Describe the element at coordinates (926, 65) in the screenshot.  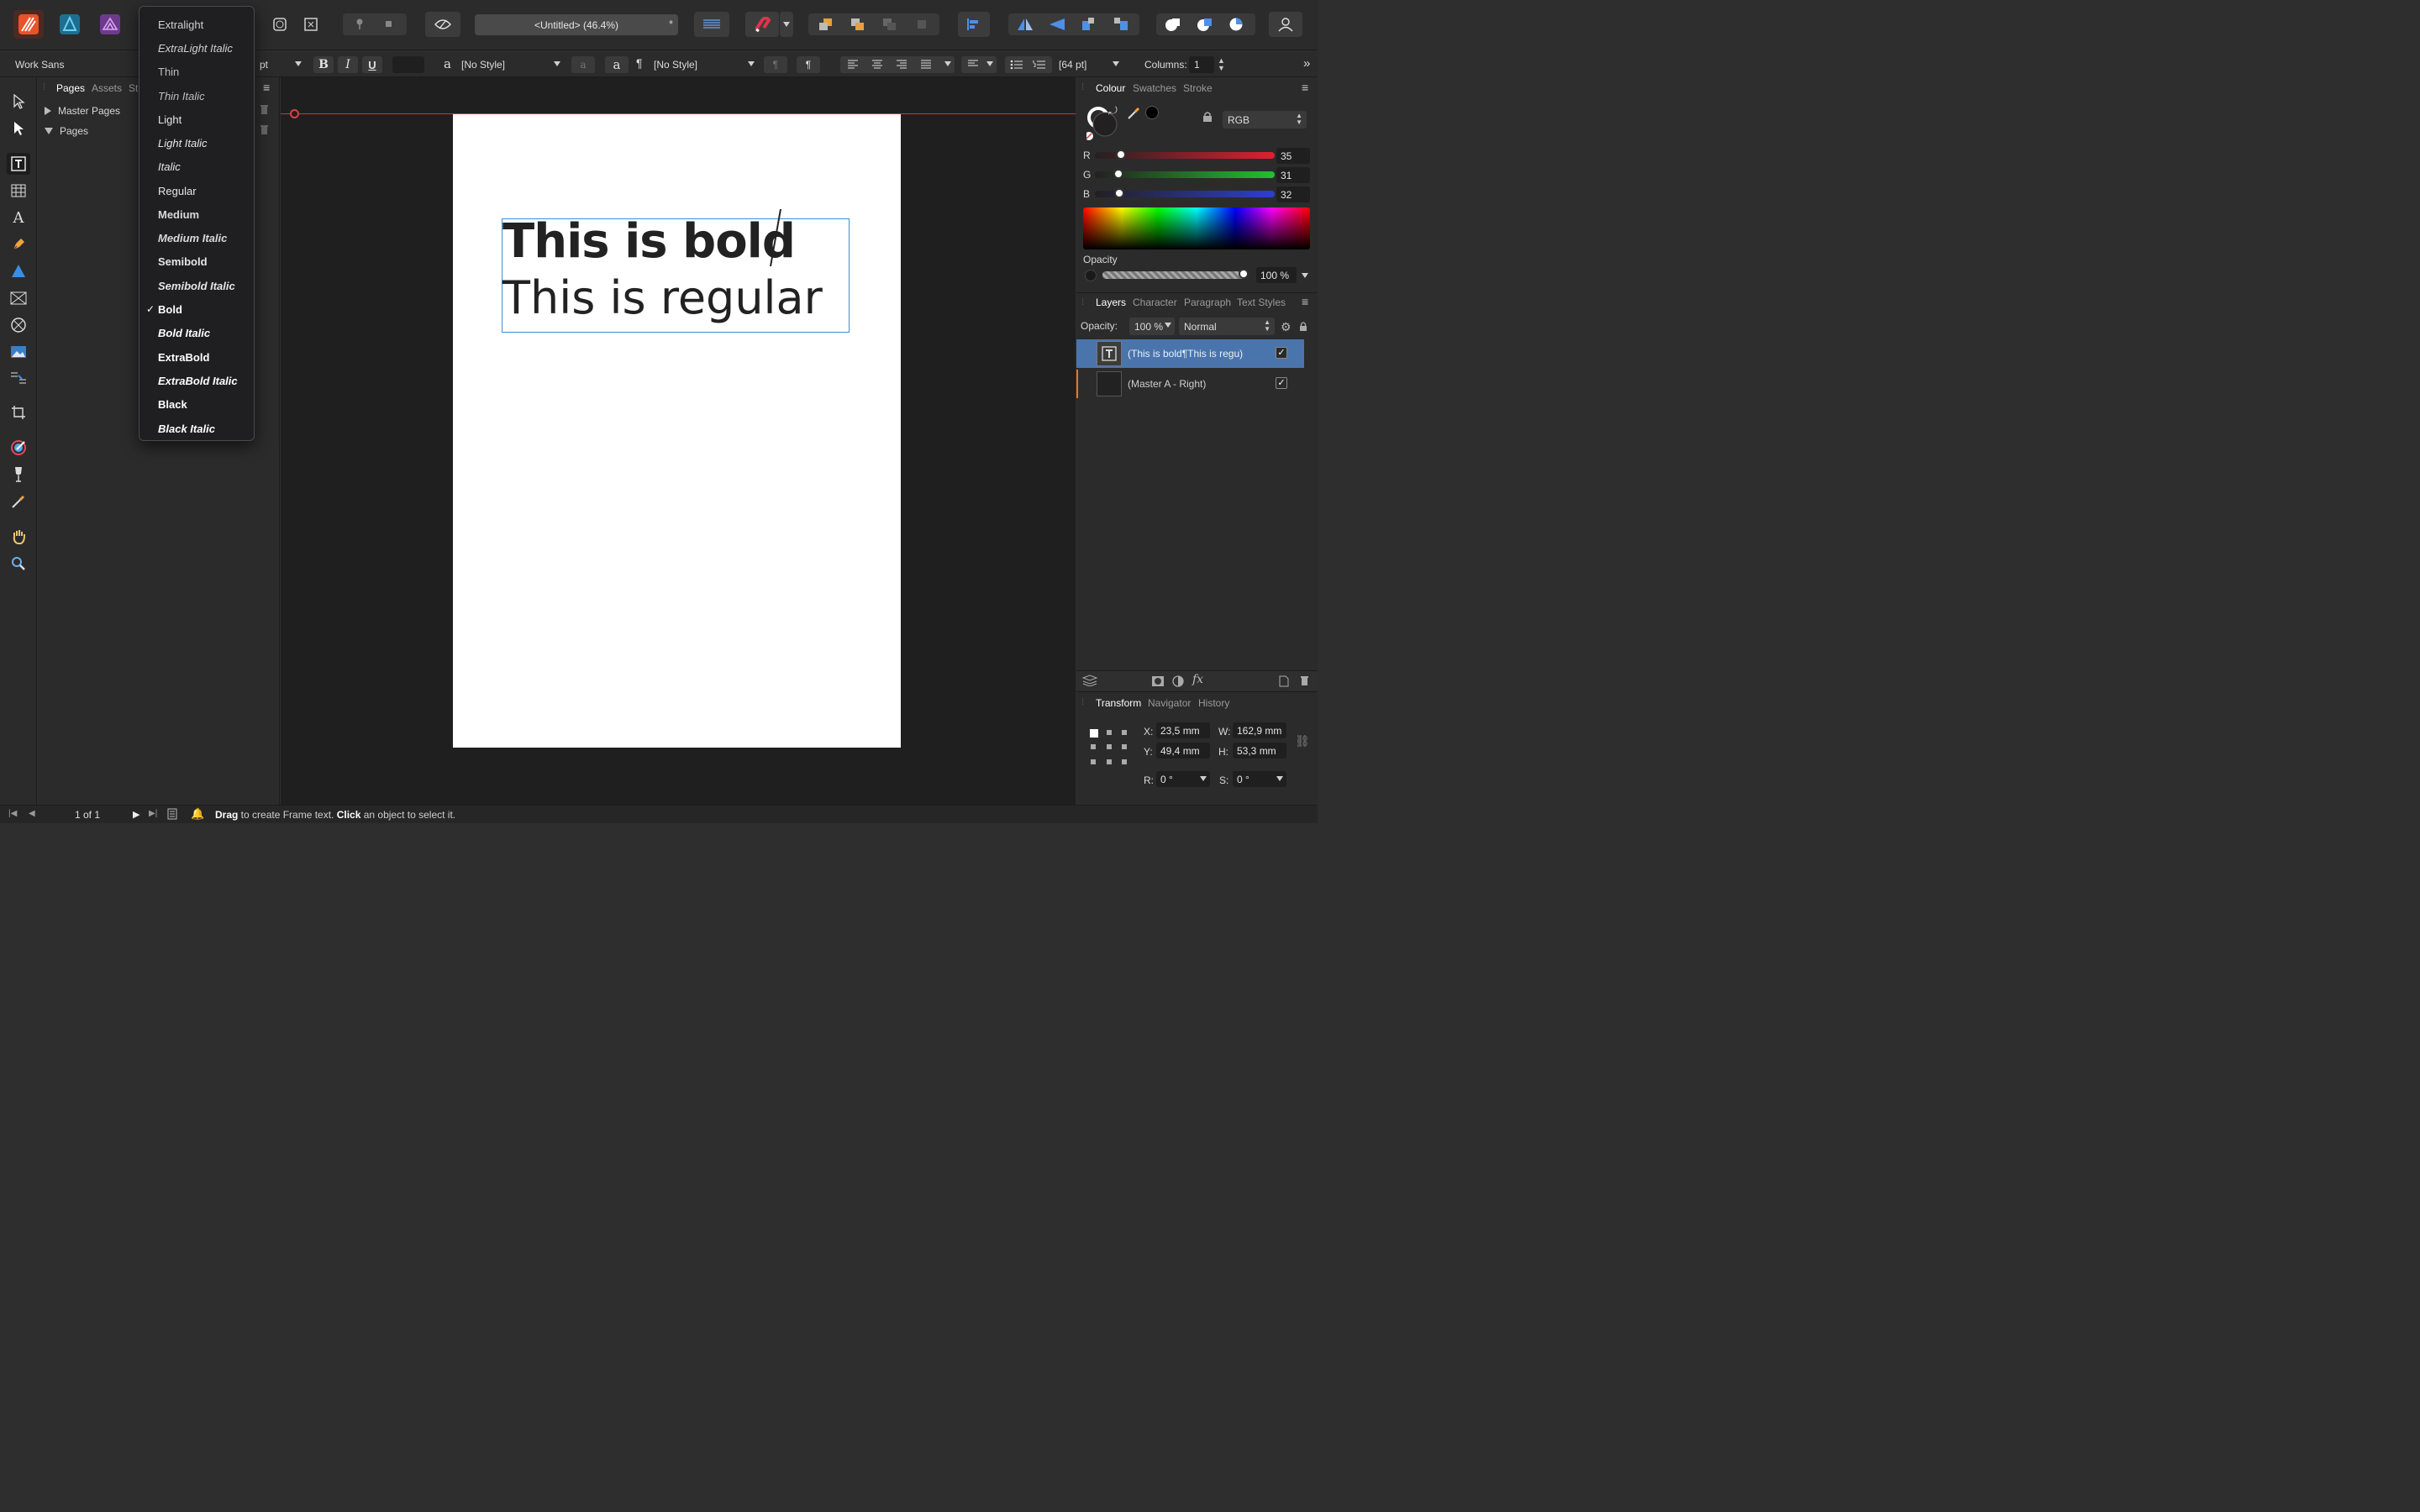
I see `justify-icon` at that location.